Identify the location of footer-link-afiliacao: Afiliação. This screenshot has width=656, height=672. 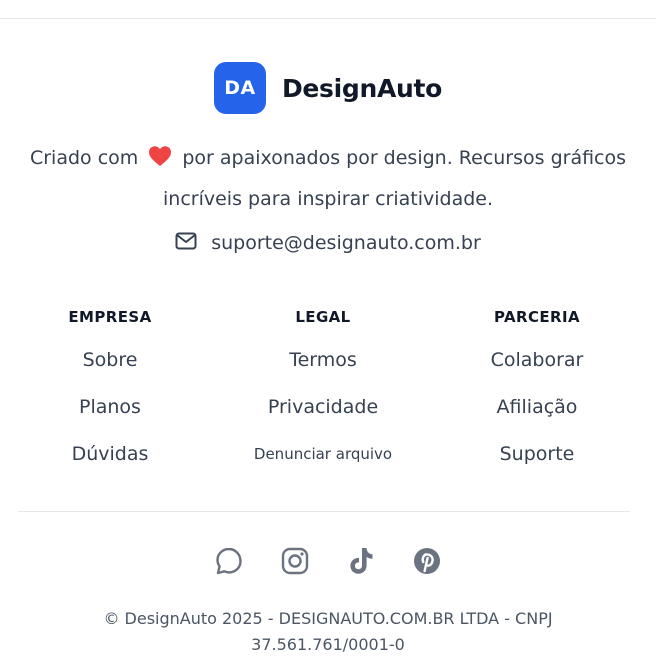
(537, 407).